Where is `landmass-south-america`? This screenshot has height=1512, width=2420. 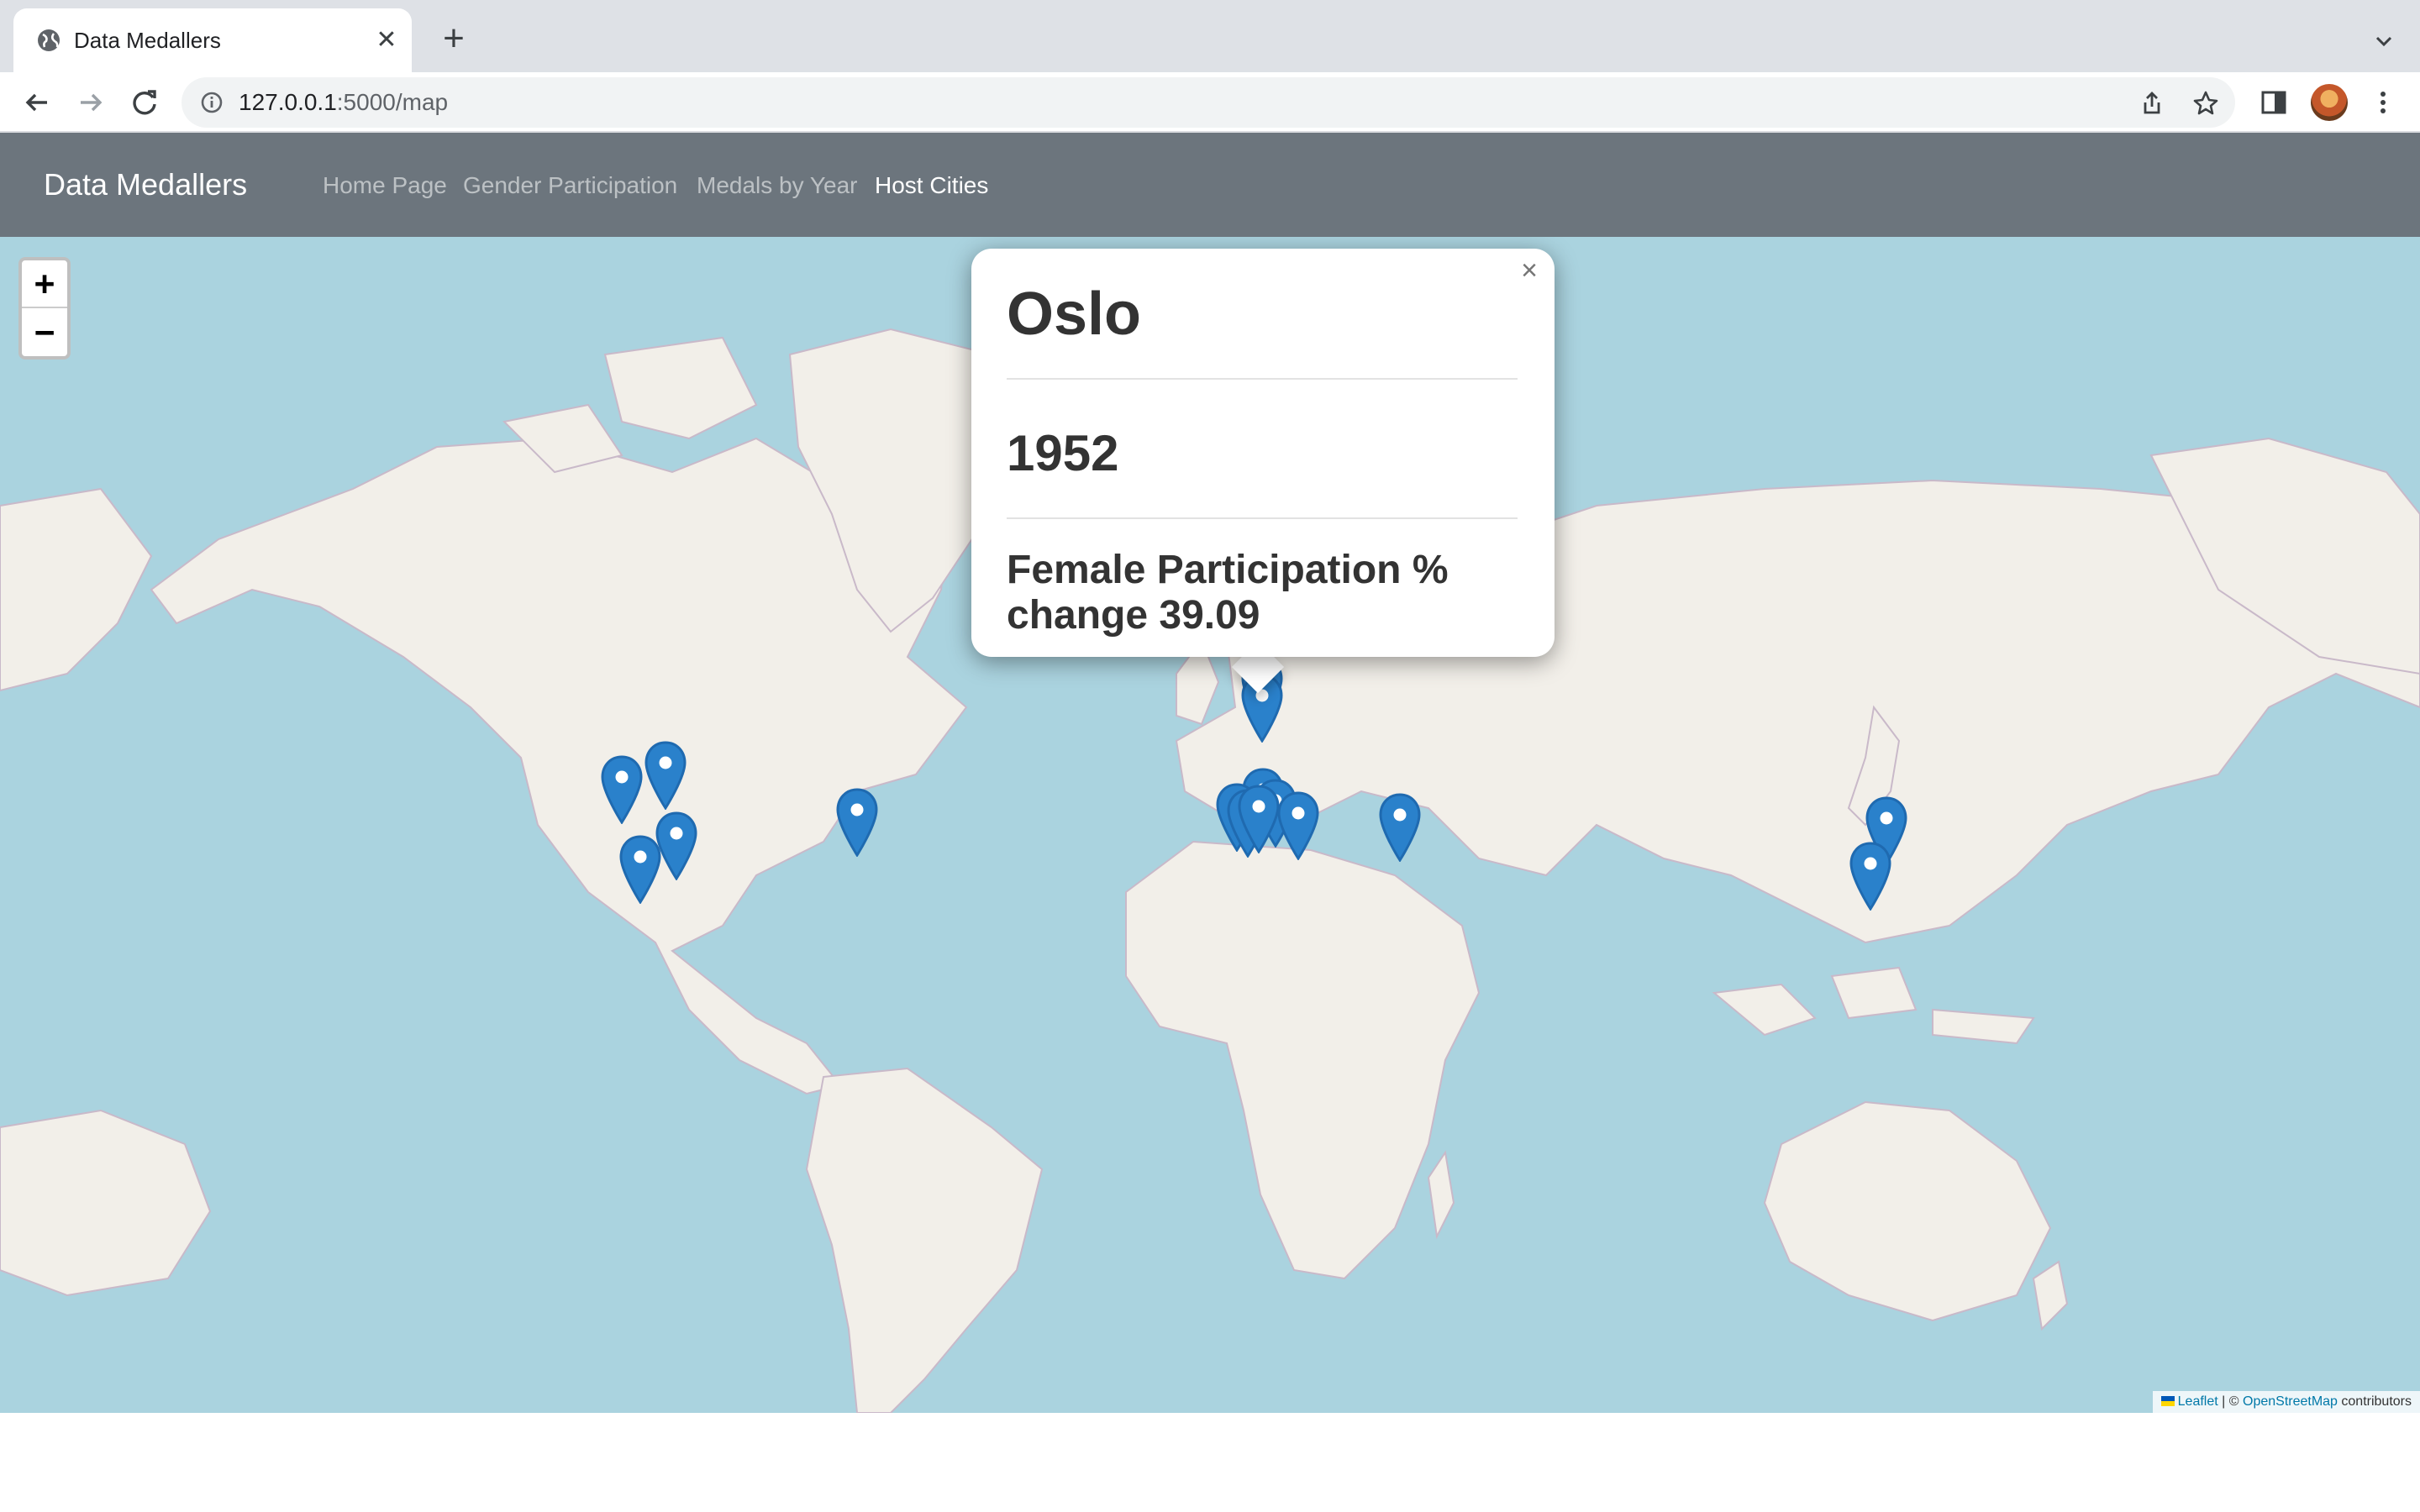
landmass-south-america is located at coordinates (925, 1240).